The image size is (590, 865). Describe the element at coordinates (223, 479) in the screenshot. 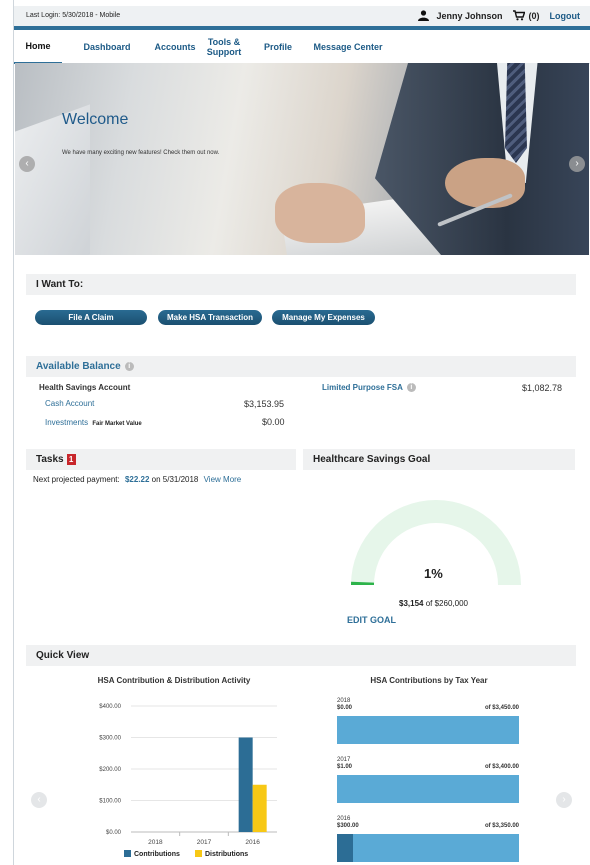

I see `view-more-link: View More` at that location.